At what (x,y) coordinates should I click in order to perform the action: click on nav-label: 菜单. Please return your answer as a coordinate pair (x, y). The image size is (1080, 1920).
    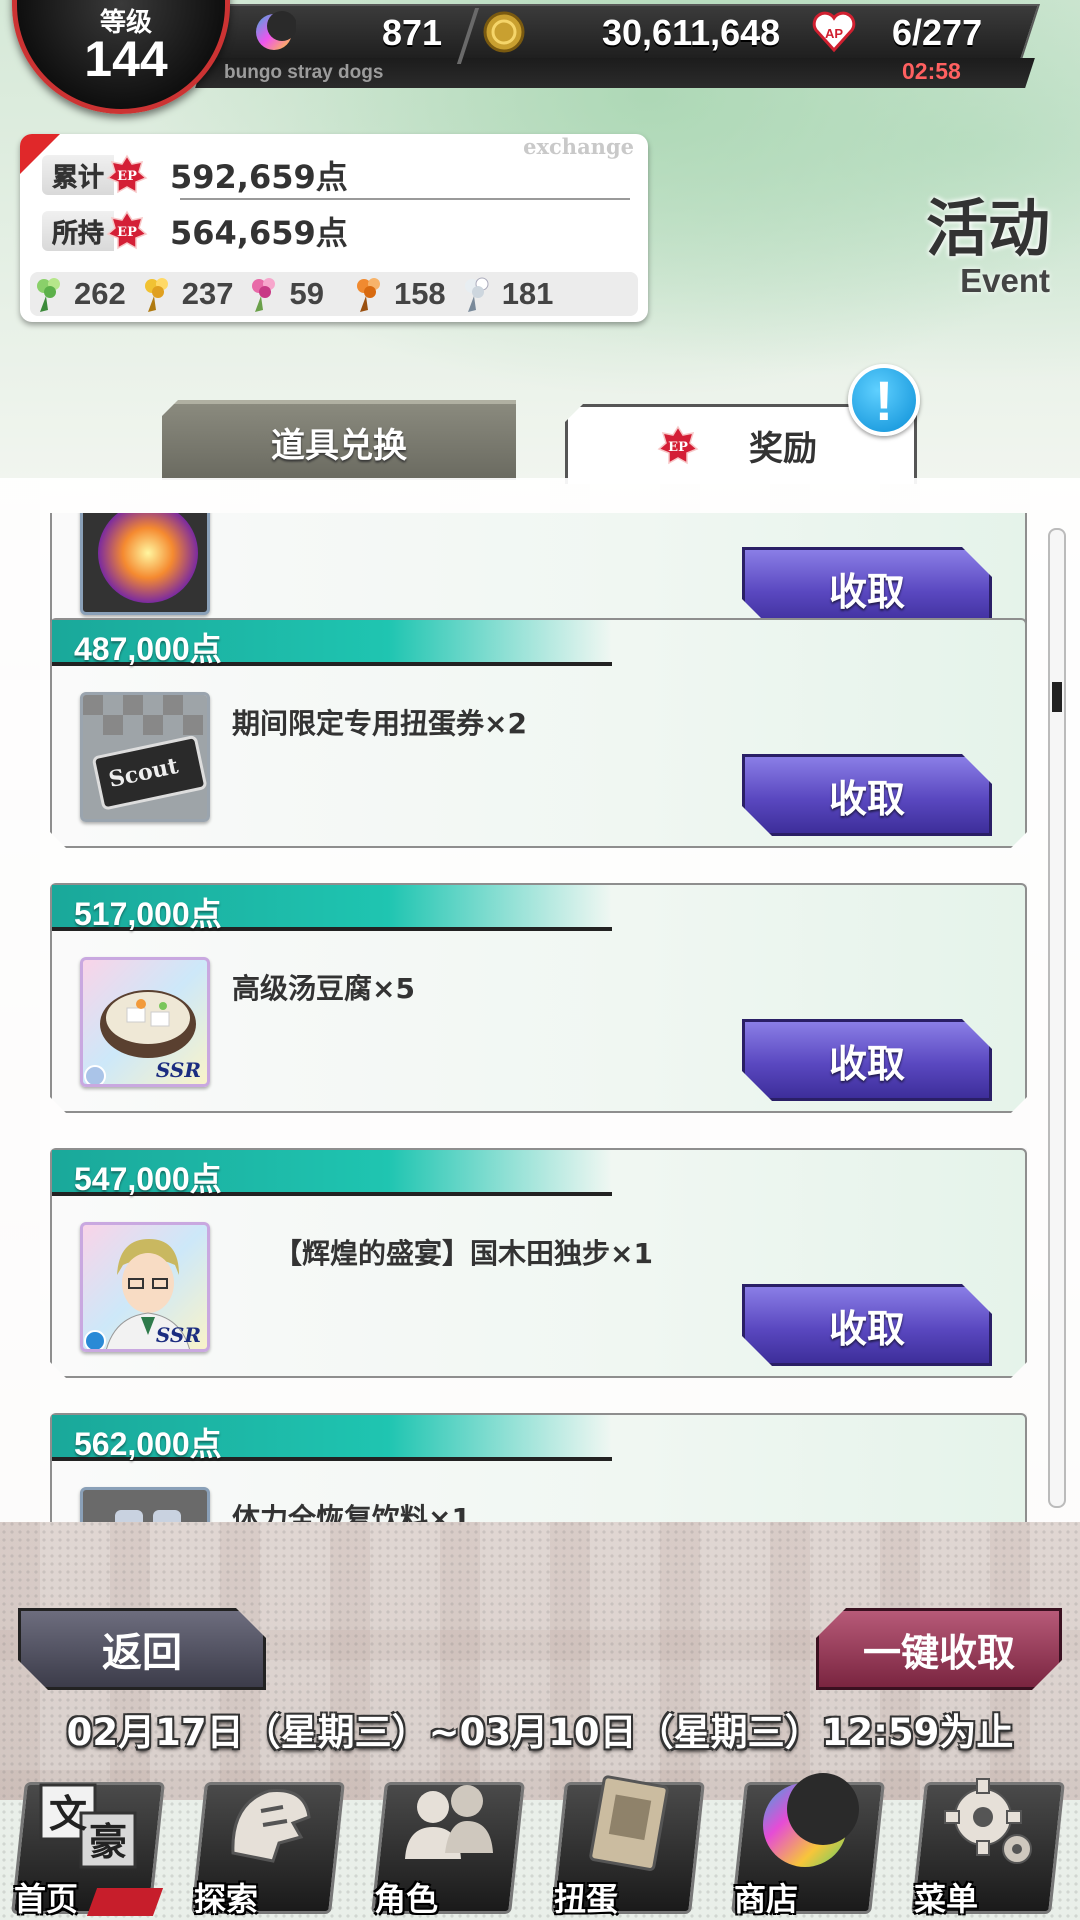
    Looking at the image, I should click on (946, 1899).